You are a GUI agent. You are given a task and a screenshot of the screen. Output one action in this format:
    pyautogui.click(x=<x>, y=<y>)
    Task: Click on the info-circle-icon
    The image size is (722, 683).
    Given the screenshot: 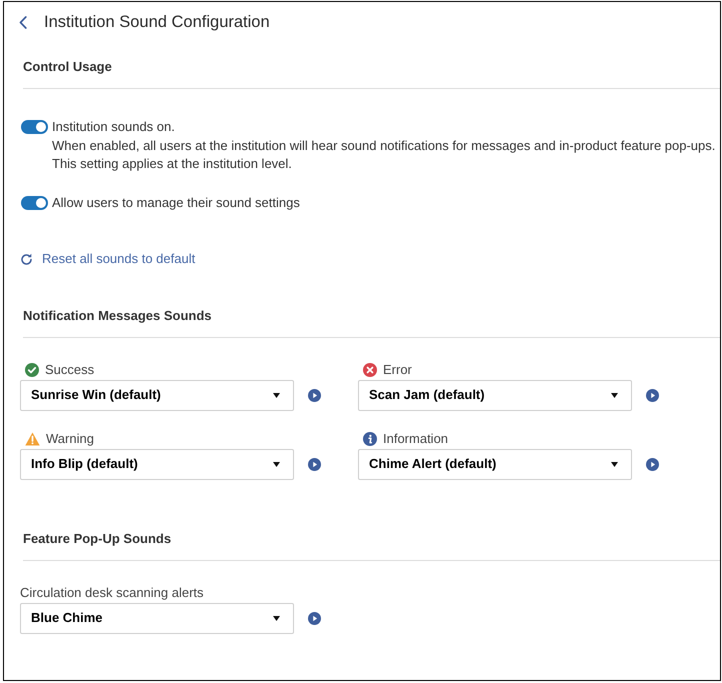 What is the action you would take?
    pyautogui.click(x=370, y=439)
    